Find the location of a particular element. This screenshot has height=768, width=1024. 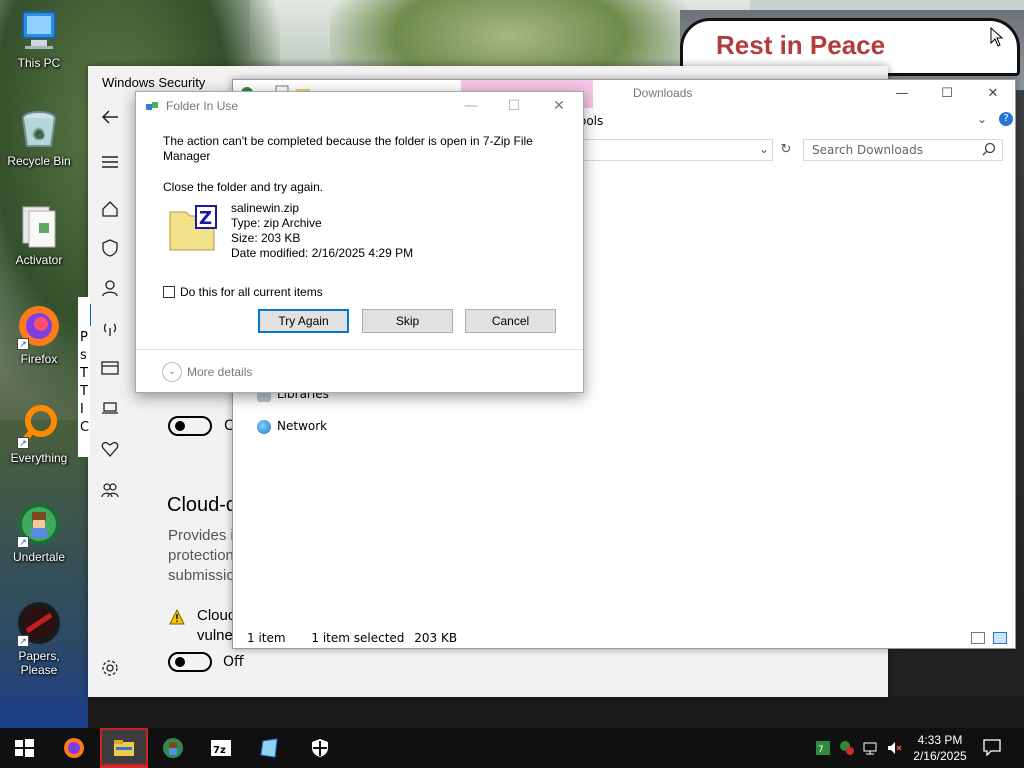

desktop-icon-label: Firefox is located at coordinates (39, 359).